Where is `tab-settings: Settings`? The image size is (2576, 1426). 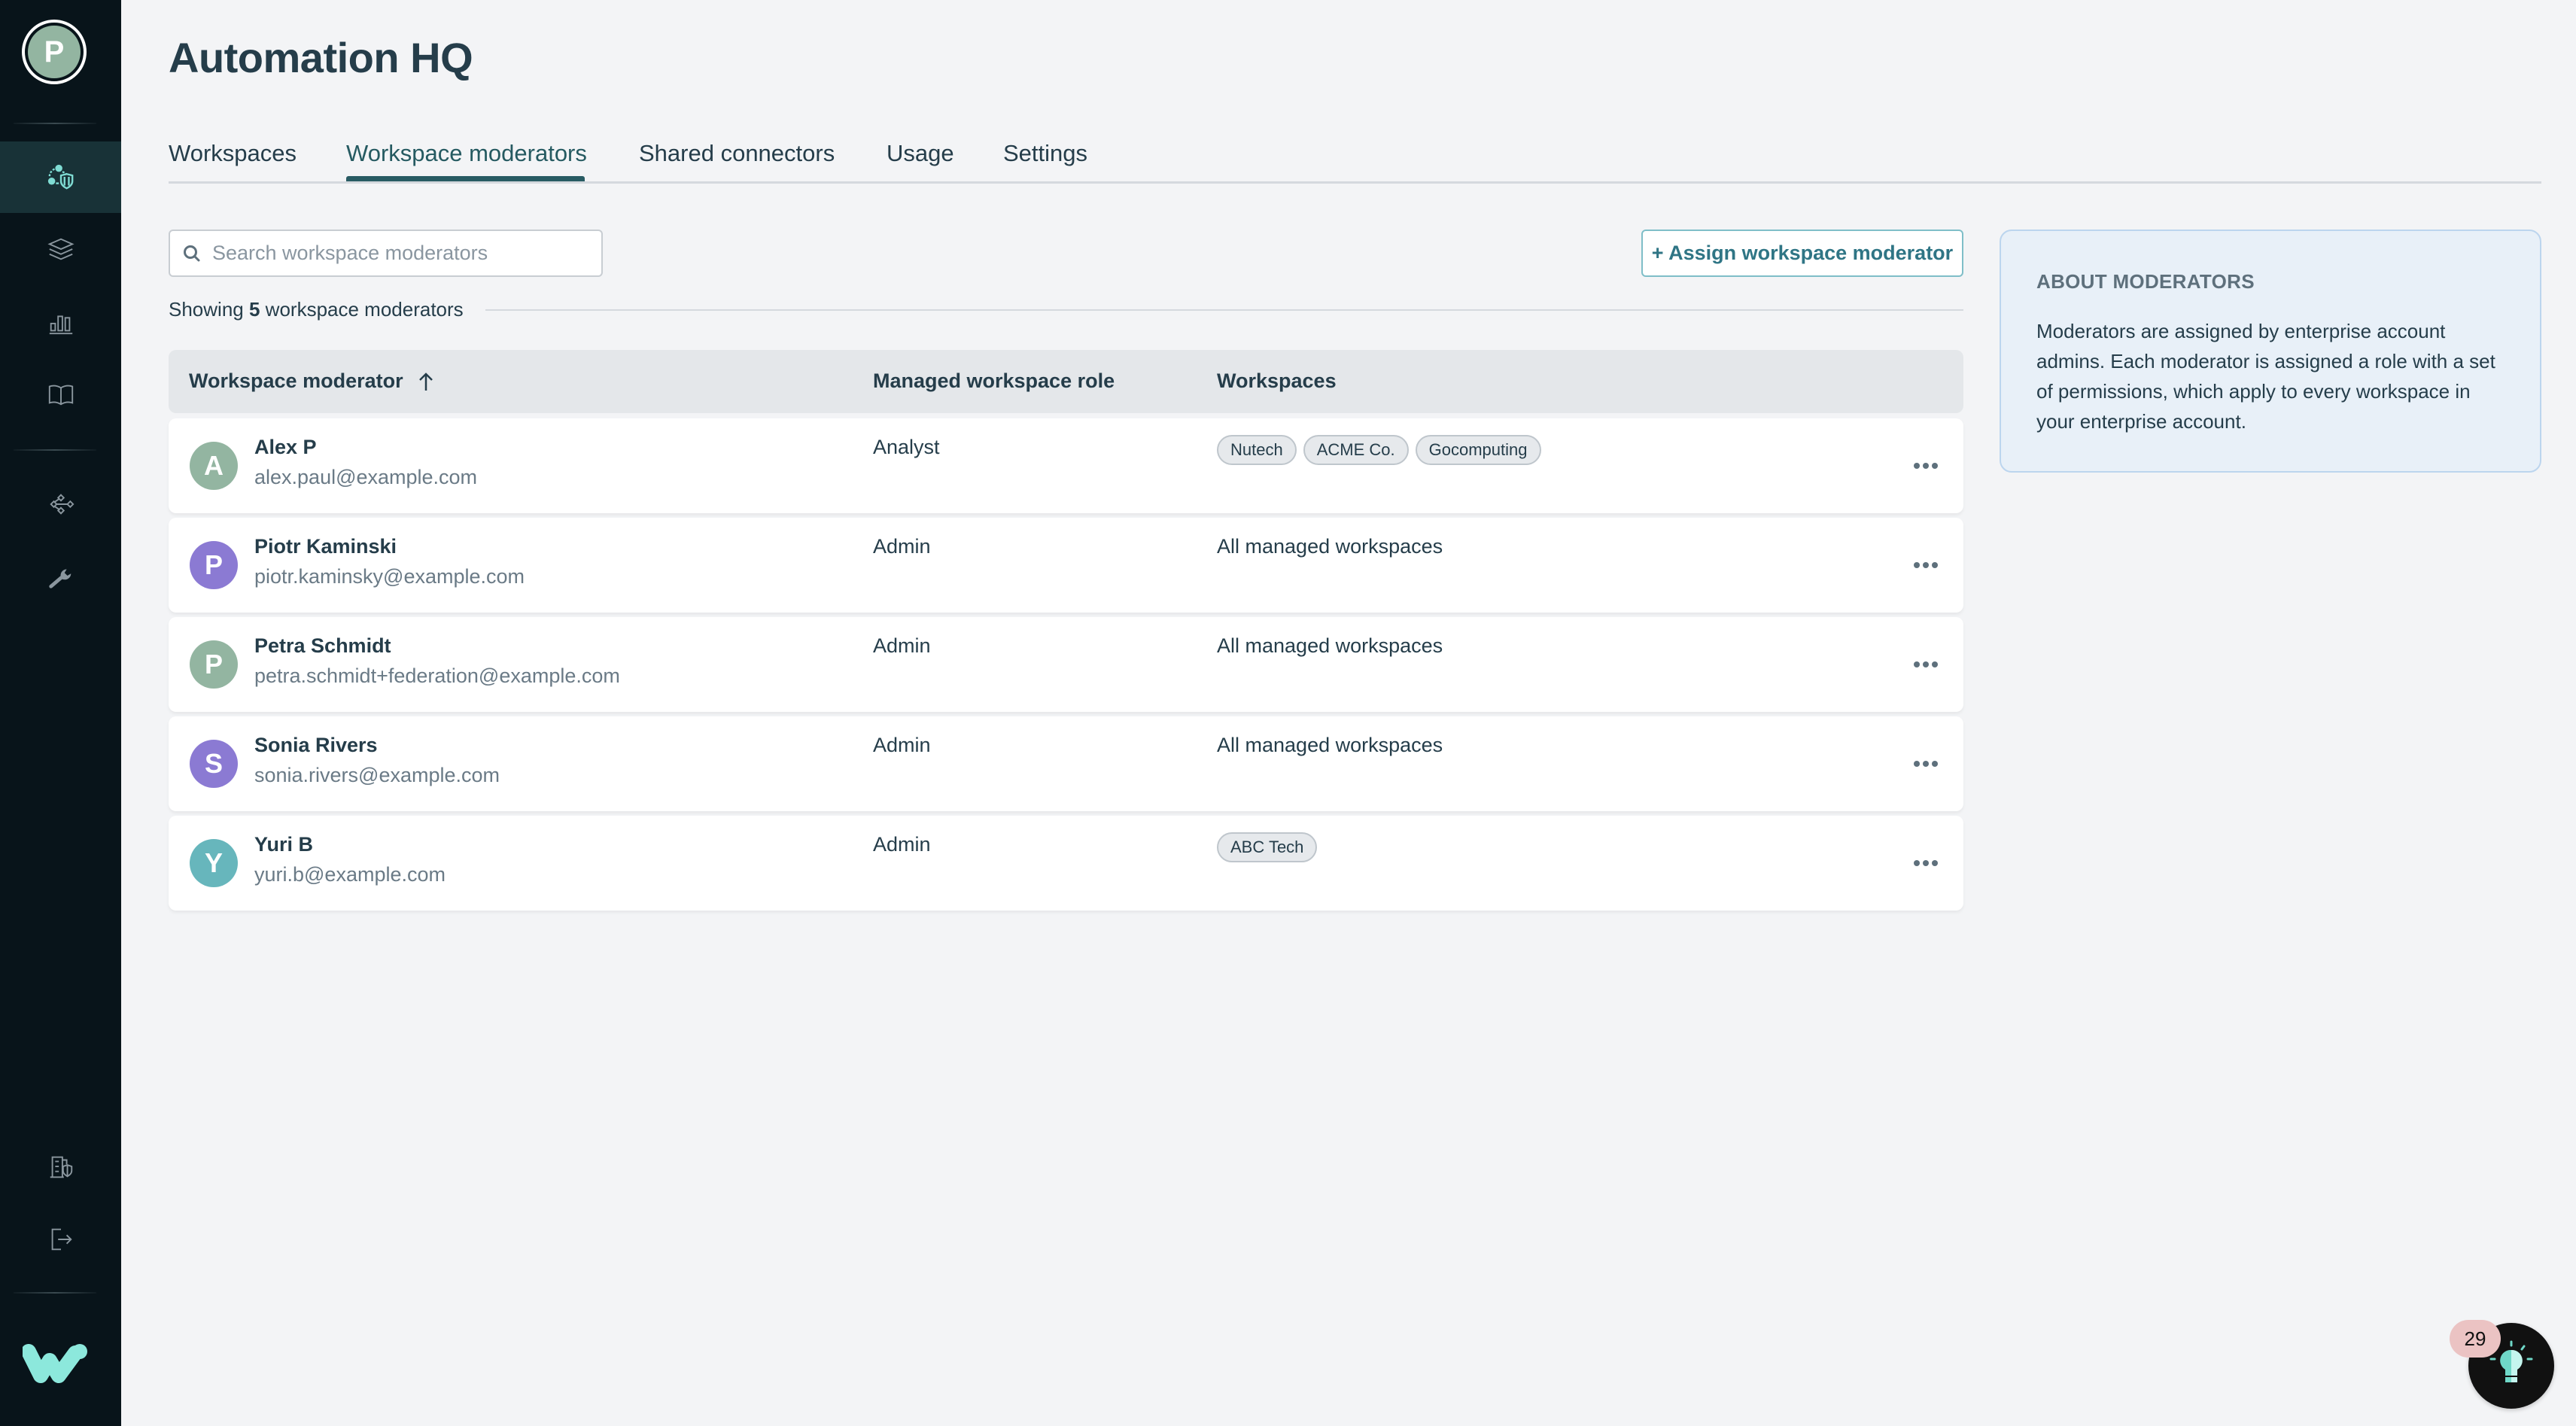
tab-settings: Settings is located at coordinates (1045, 153).